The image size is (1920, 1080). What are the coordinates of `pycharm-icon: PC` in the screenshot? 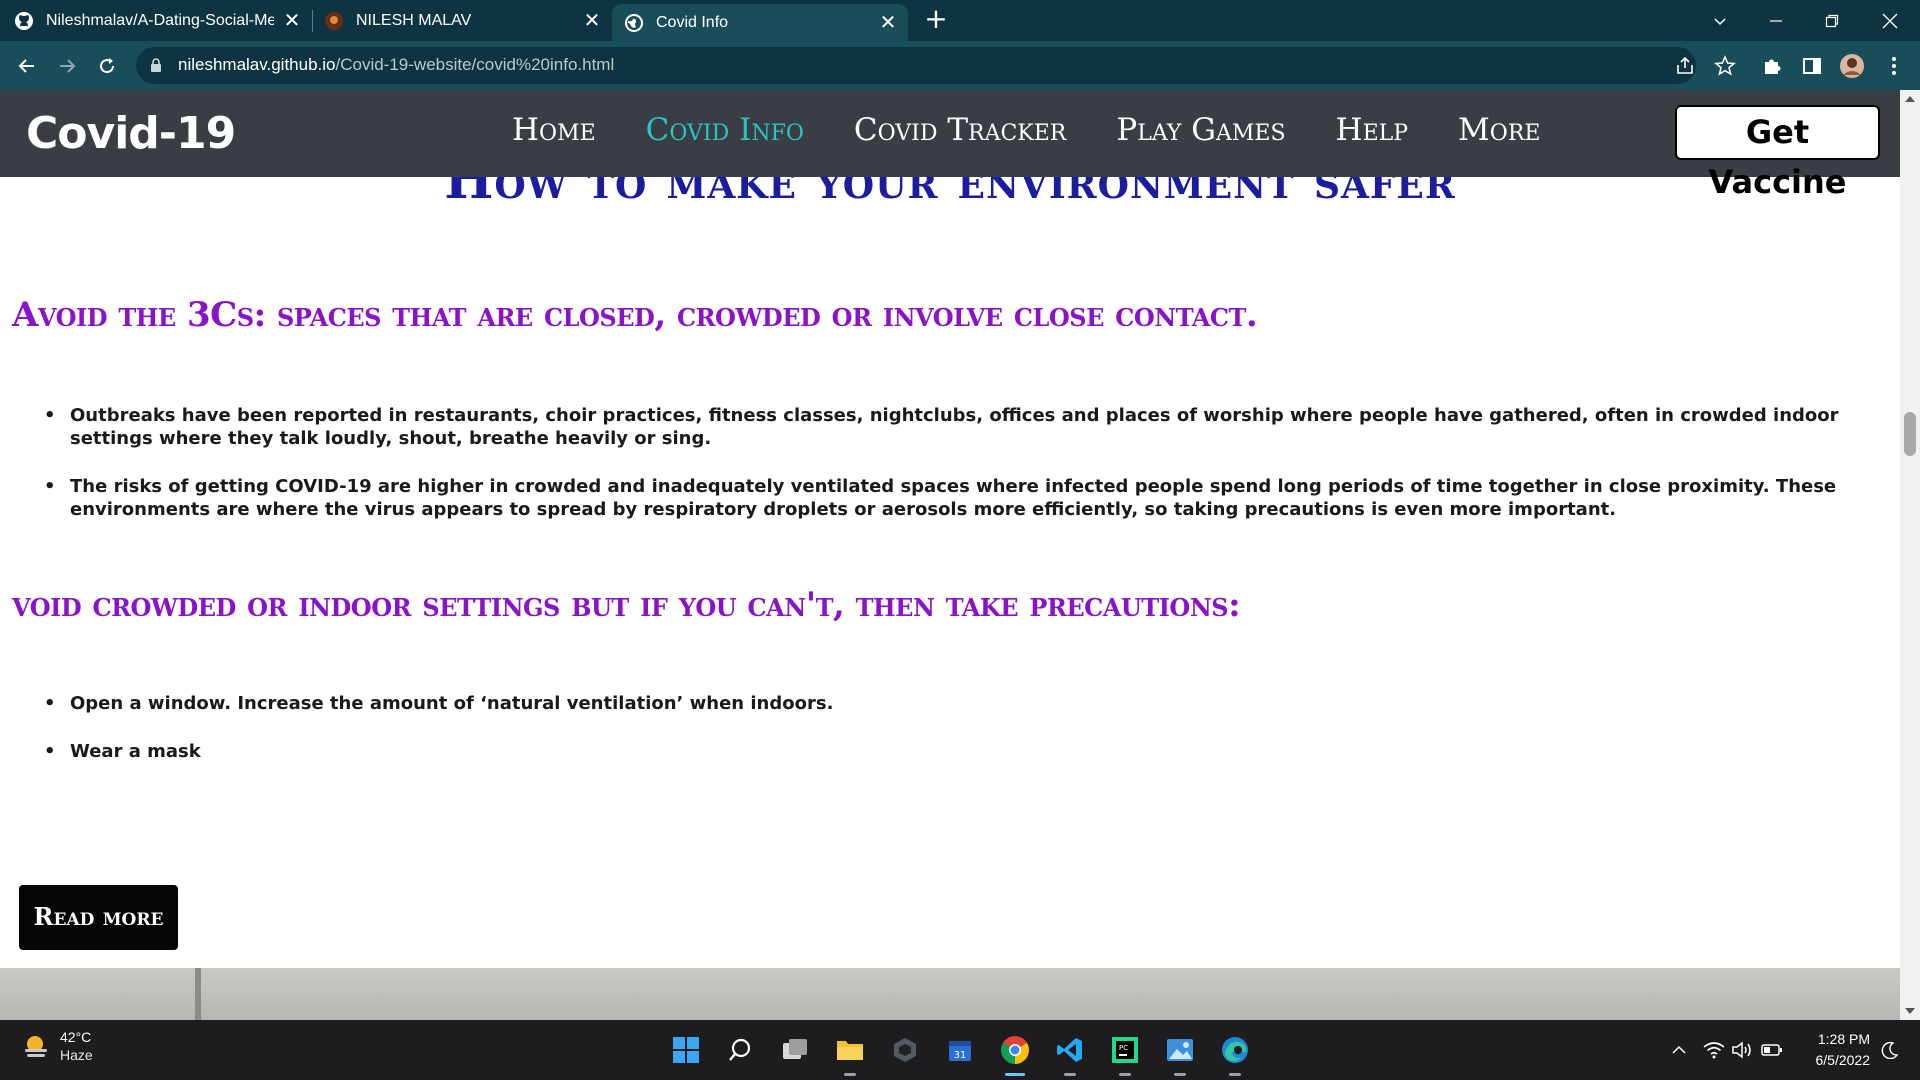 It's located at (1125, 1054).